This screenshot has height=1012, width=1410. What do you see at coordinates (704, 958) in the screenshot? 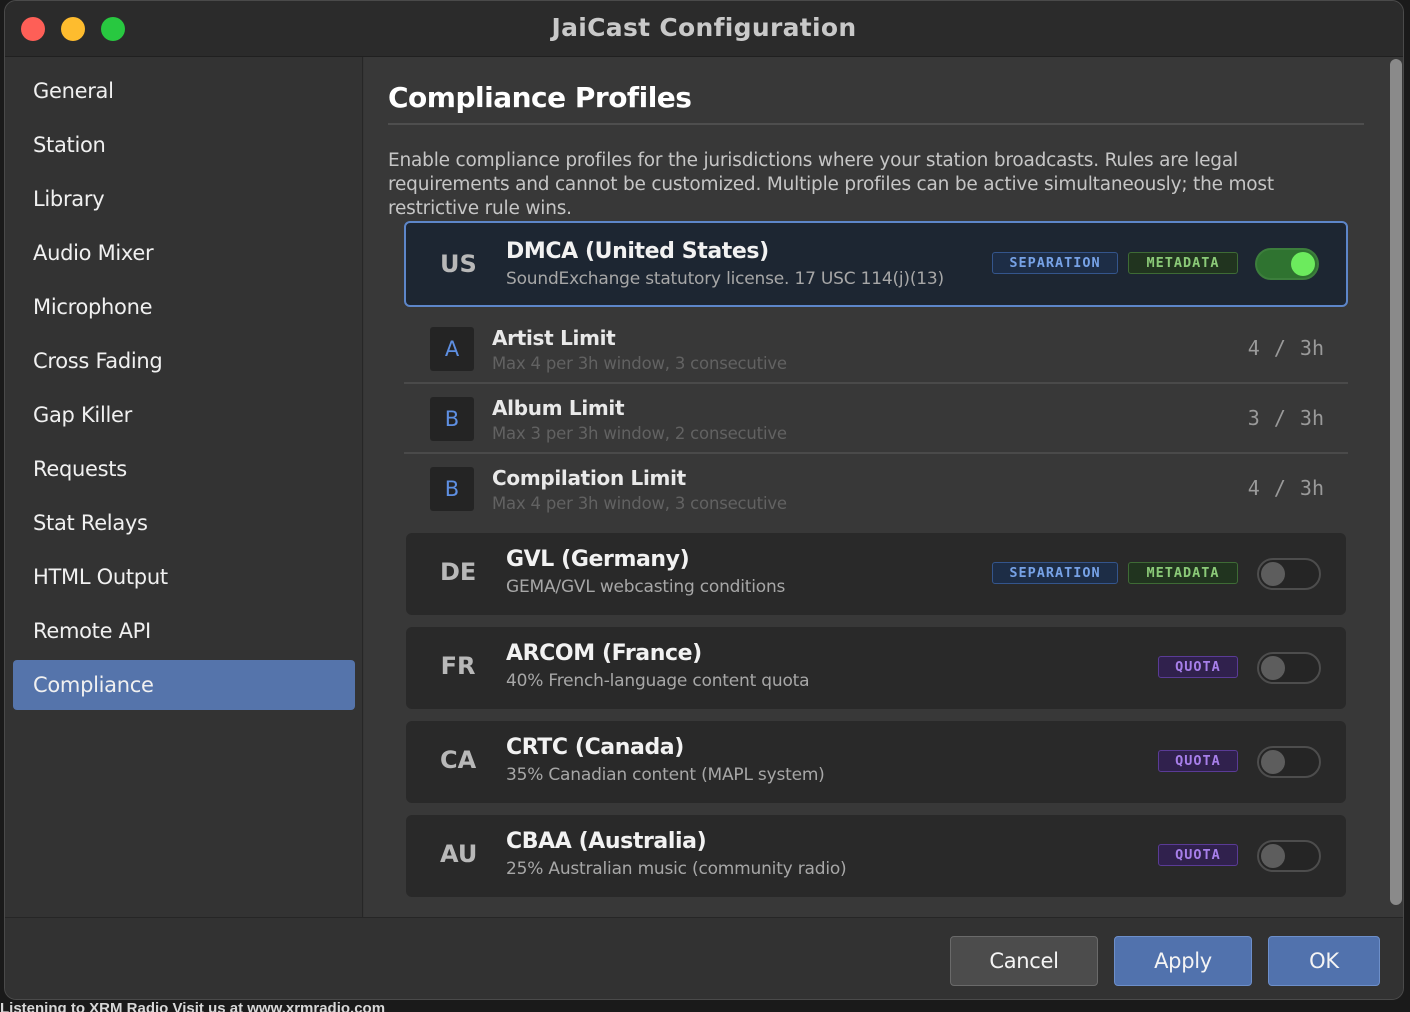
I see `dialog-footer: Cancel Apply OK` at bounding box center [704, 958].